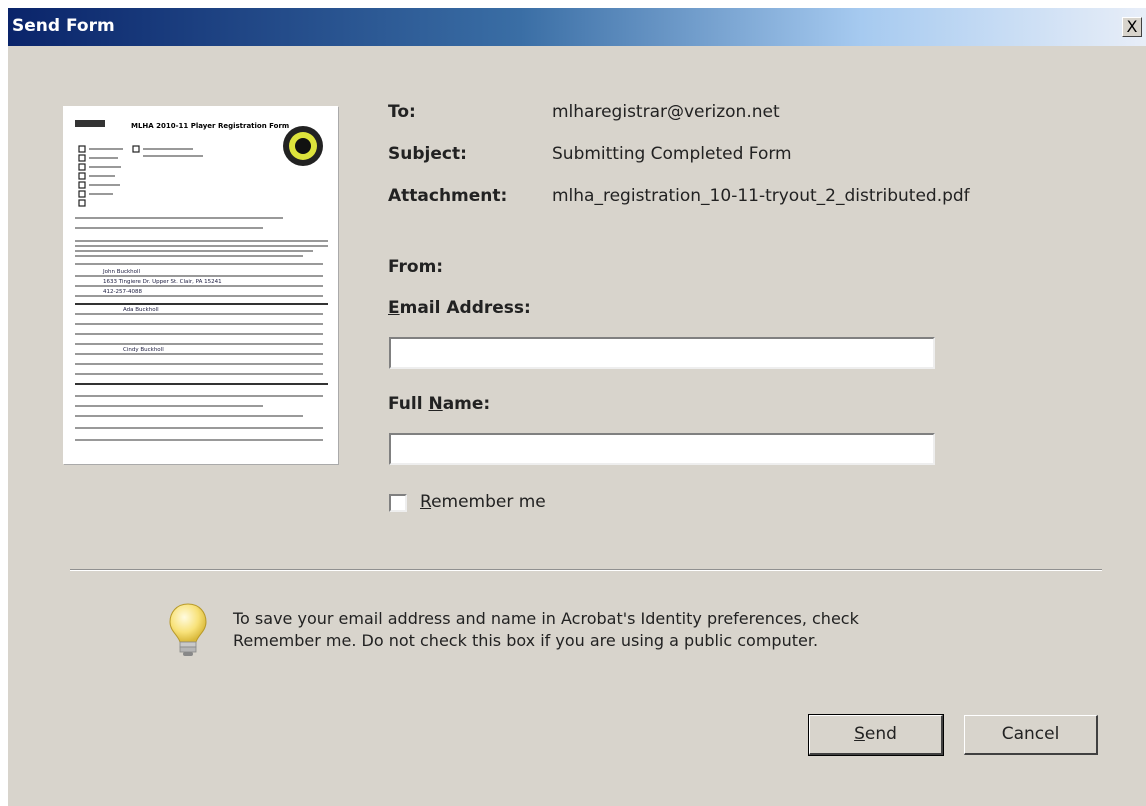 This screenshot has height=806, width=1146. I want to click on close-button: X, so click(1132, 27).